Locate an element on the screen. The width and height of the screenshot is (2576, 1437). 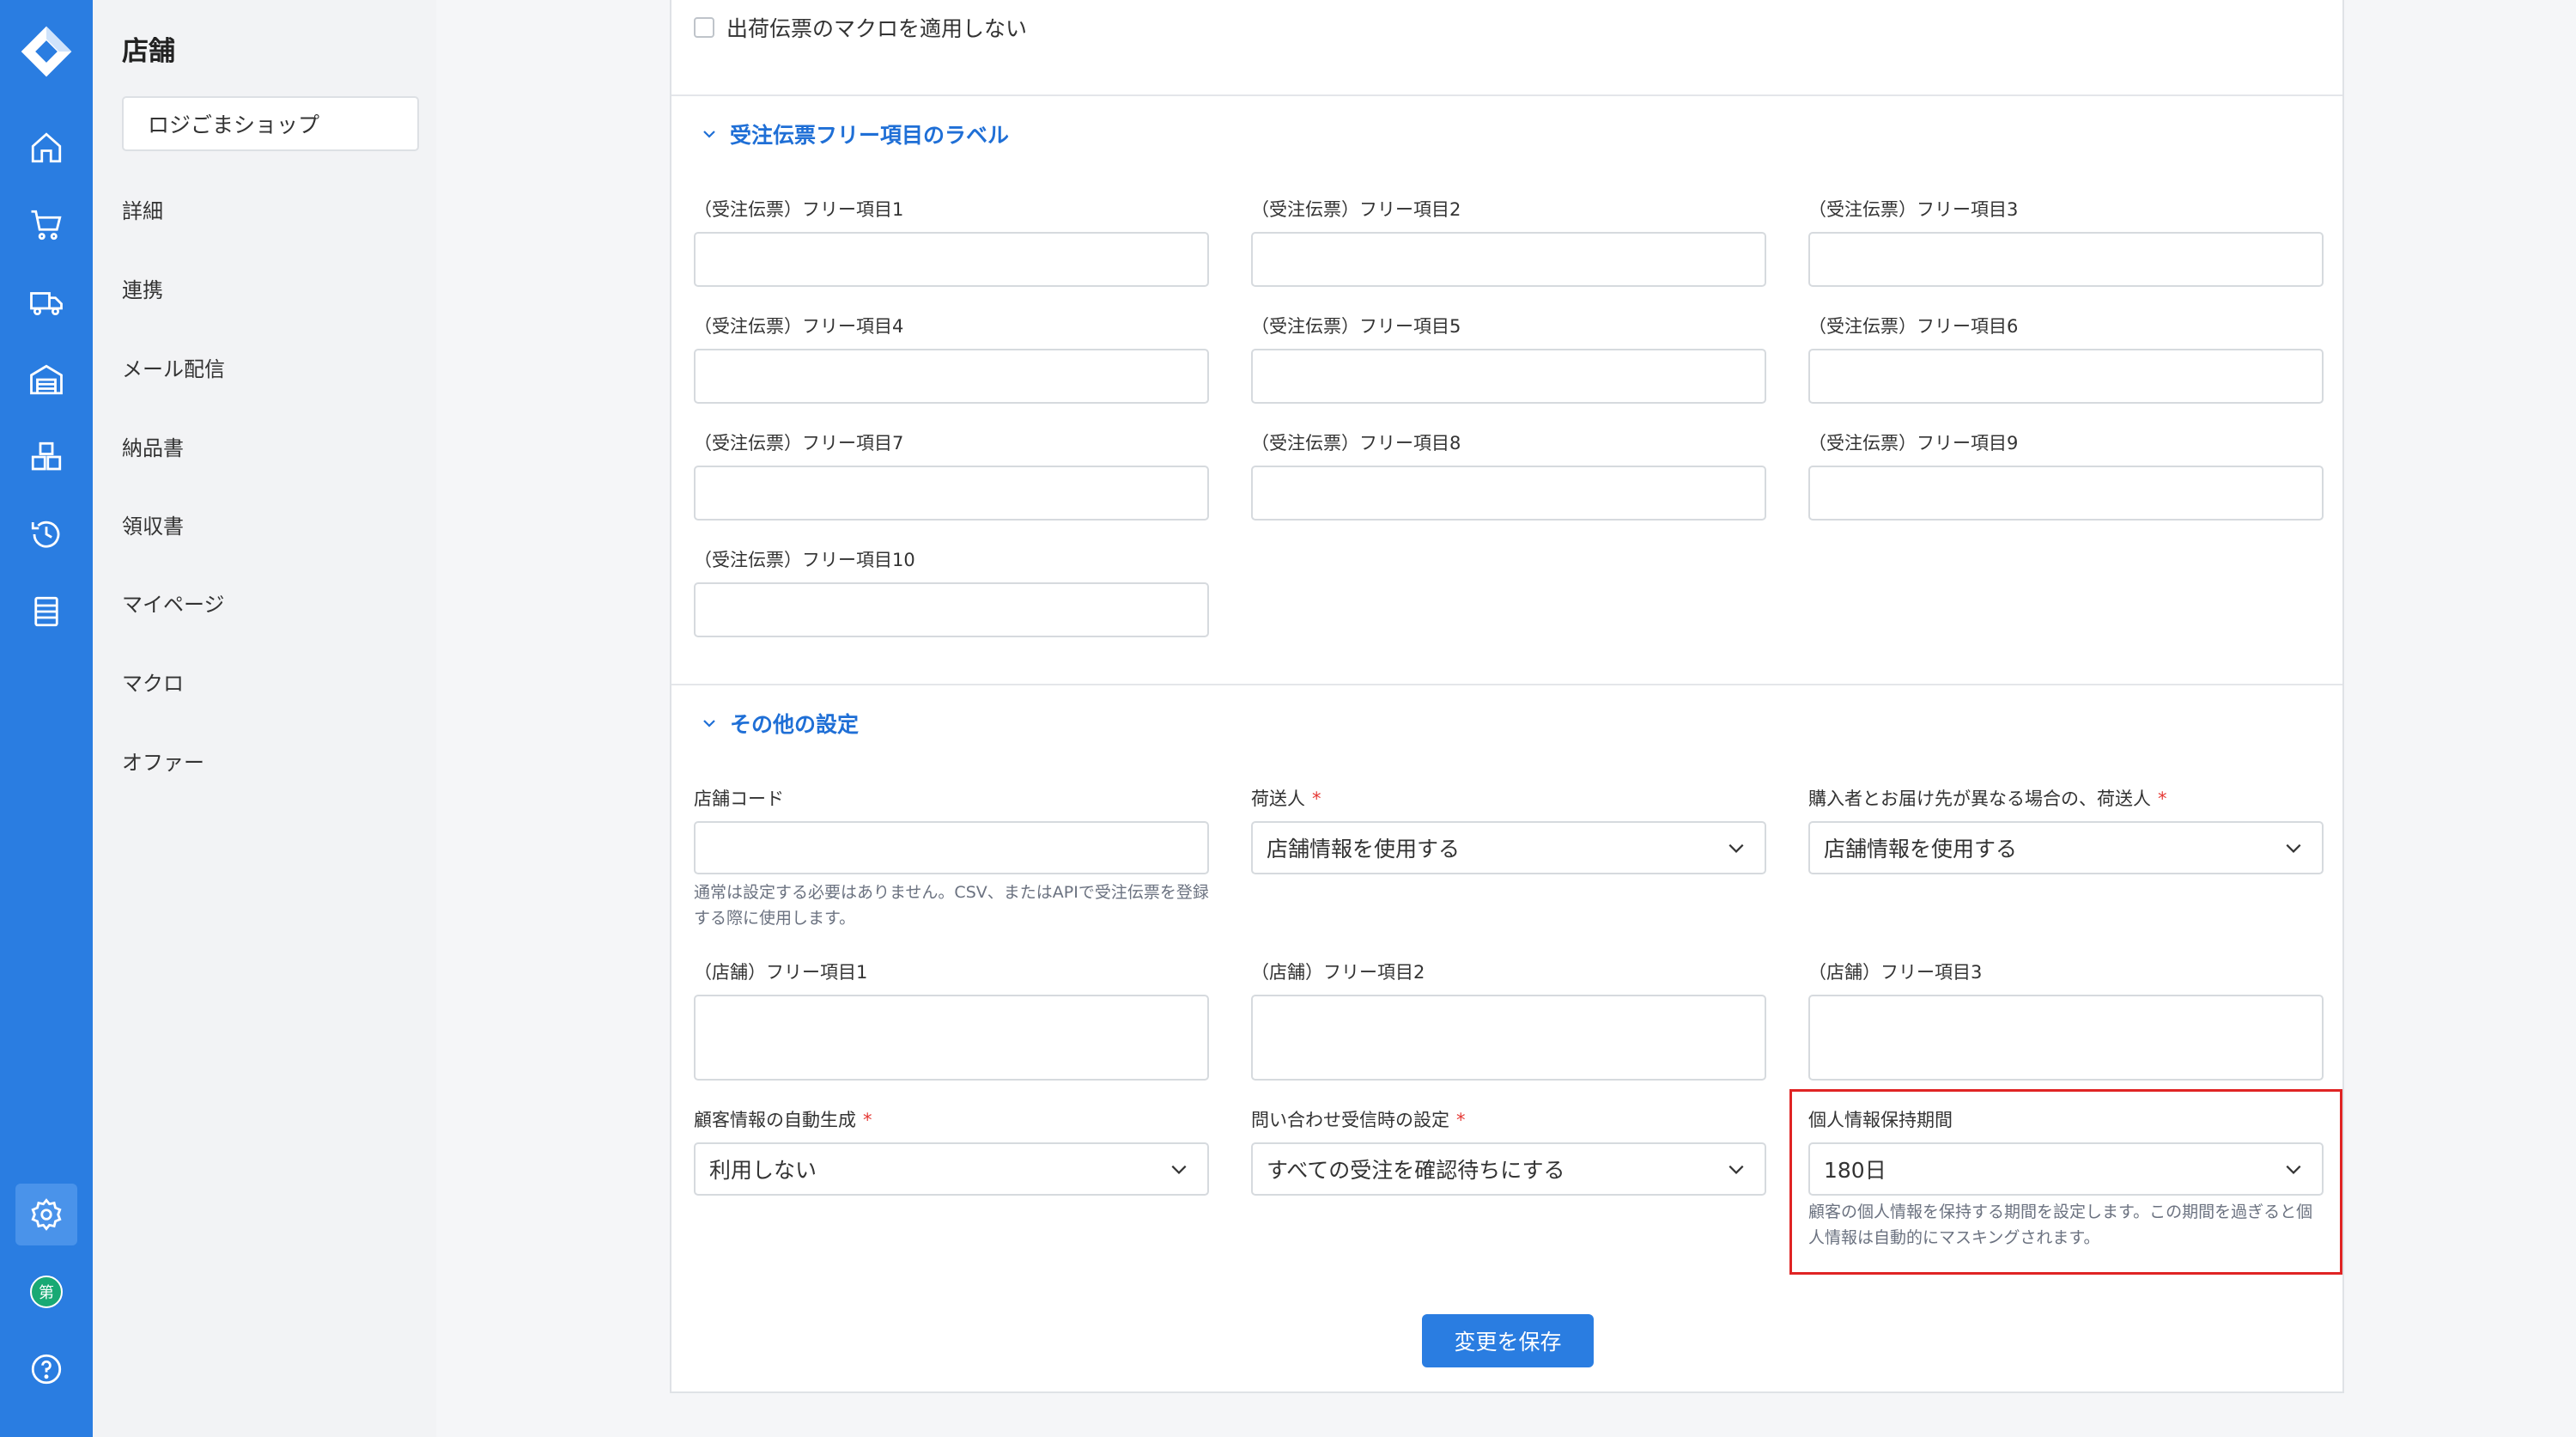
store-free-label-1: （店舗）フリー項目1 is located at coordinates (781, 972).